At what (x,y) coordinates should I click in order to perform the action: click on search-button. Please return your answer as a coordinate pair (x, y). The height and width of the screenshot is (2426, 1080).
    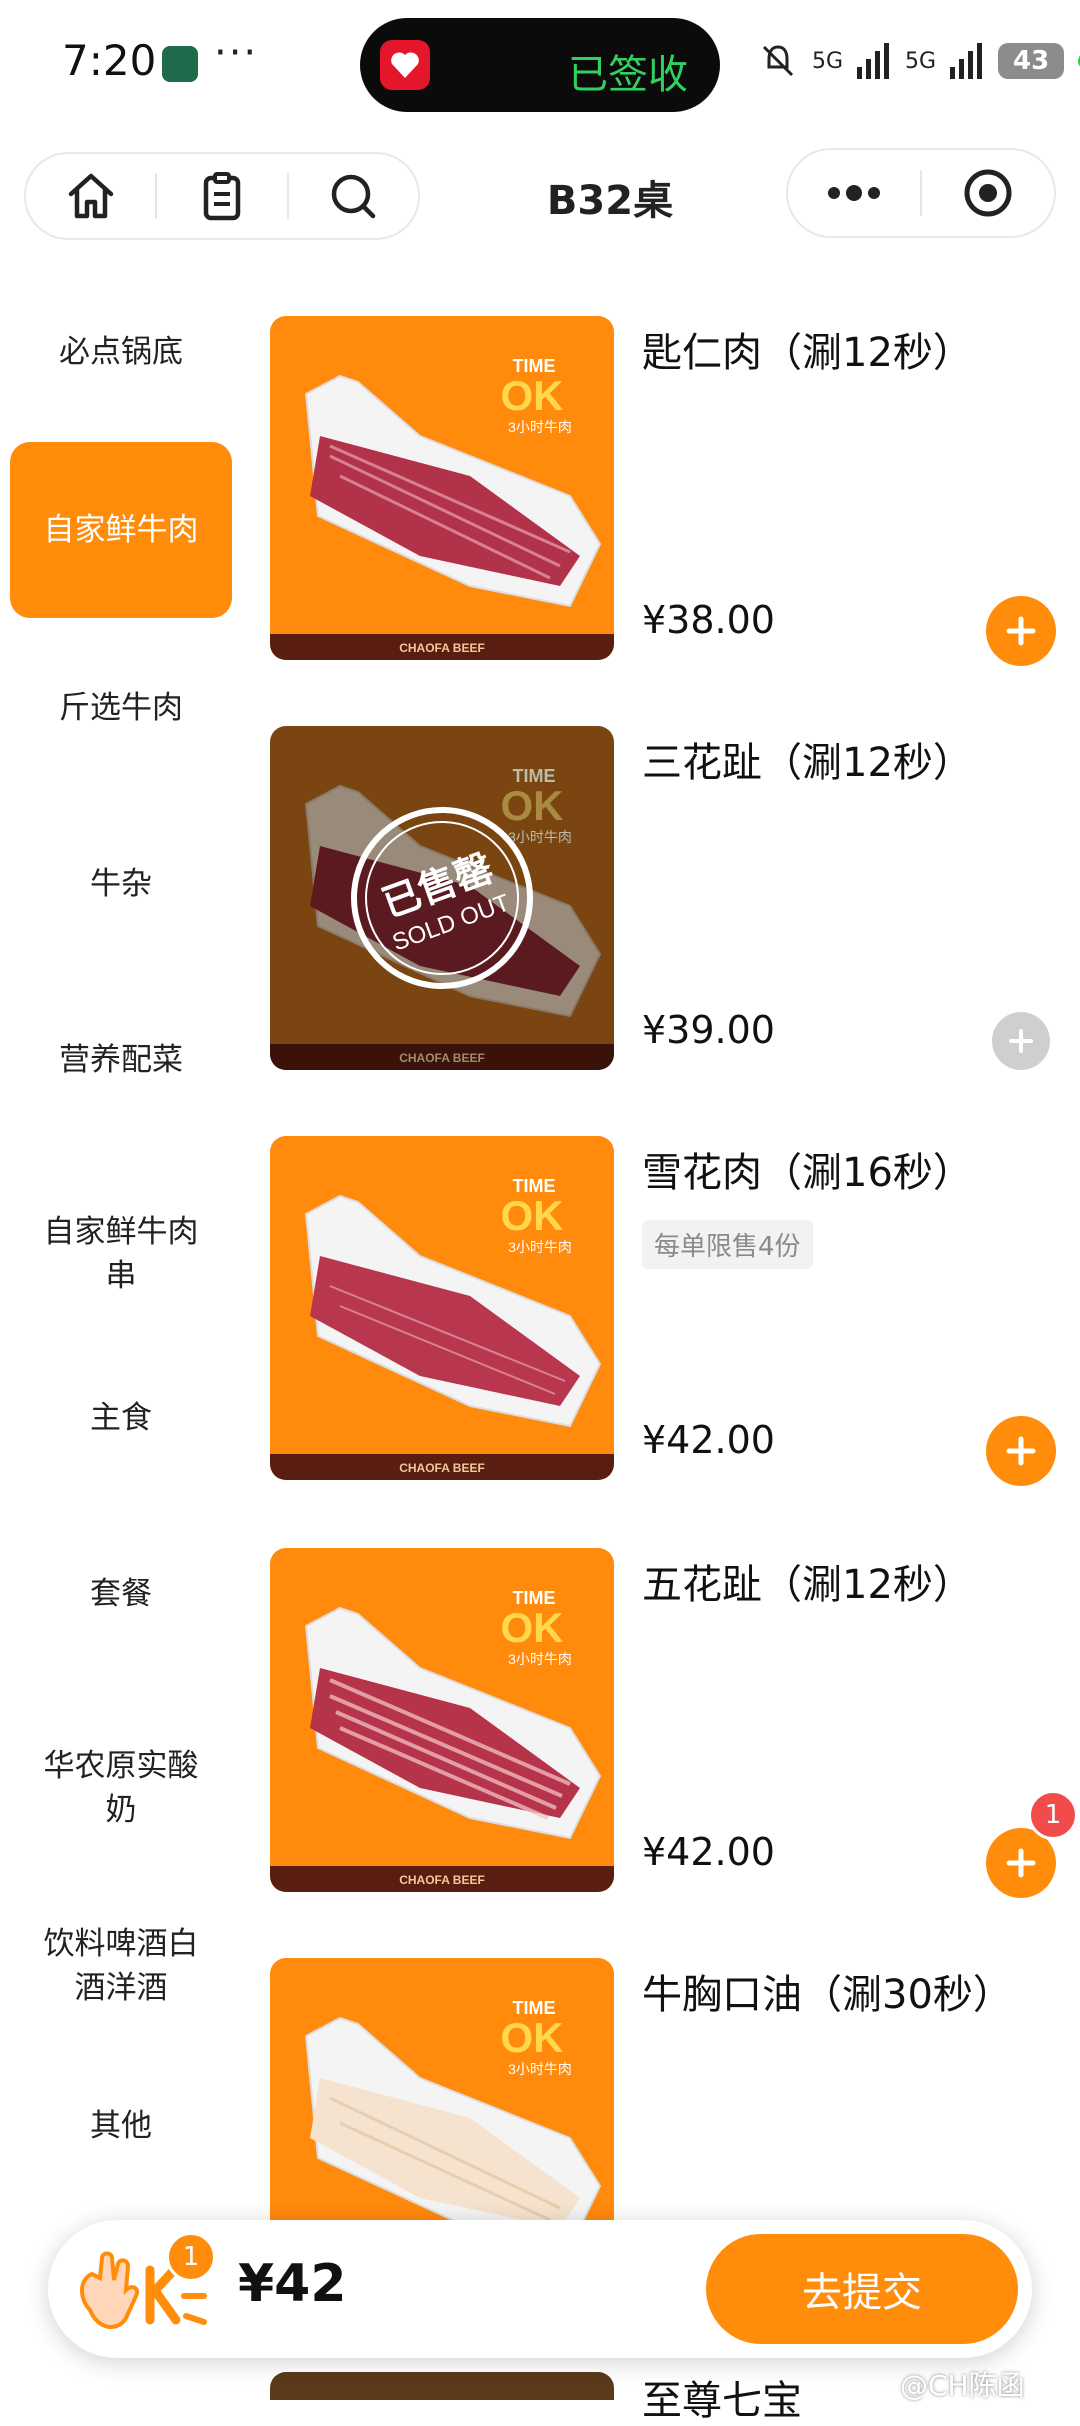
    Looking at the image, I should click on (353, 196).